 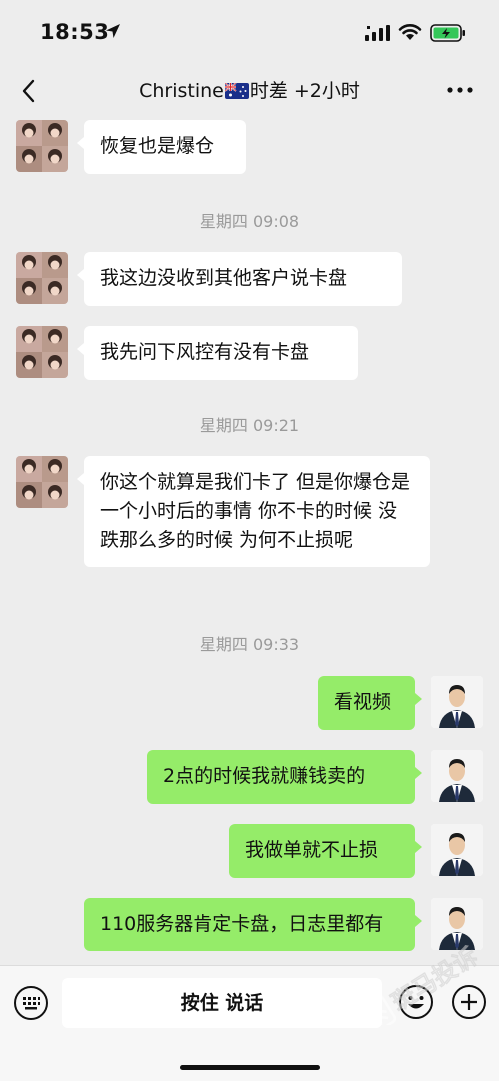 What do you see at coordinates (416, 1002) in the screenshot?
I see `emoji-icon` at bounding box center [416, 1002].